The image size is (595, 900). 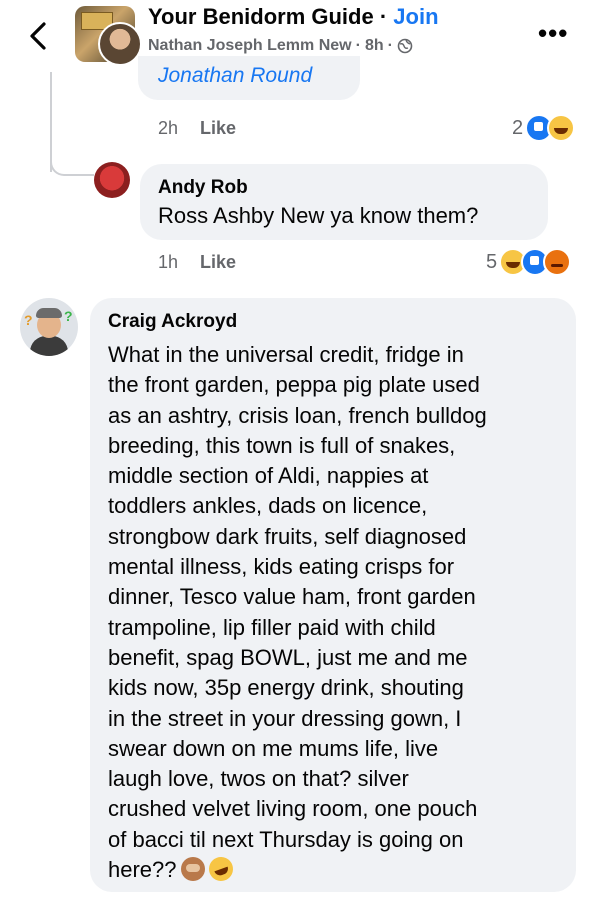 What do you see at coordinates (197, 128) in the screenshot?
I see `comment-actions: 2h Like` at bounding box center [197, 128].